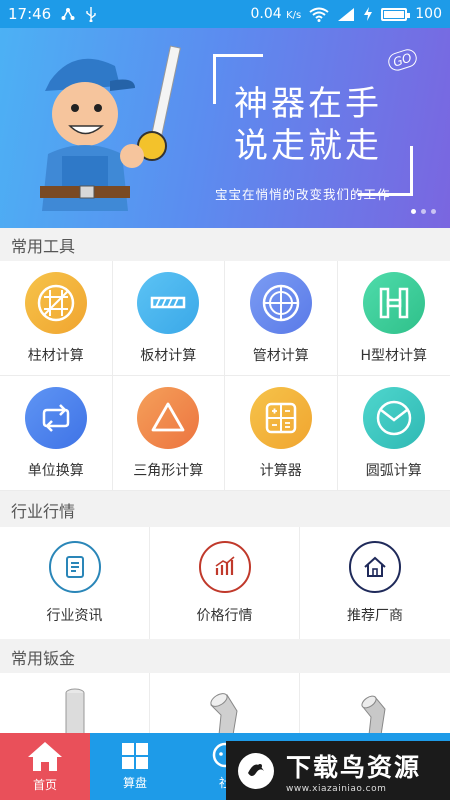  I want to click on tool-h-beam-calc: H型材计算, so click(393, 318).